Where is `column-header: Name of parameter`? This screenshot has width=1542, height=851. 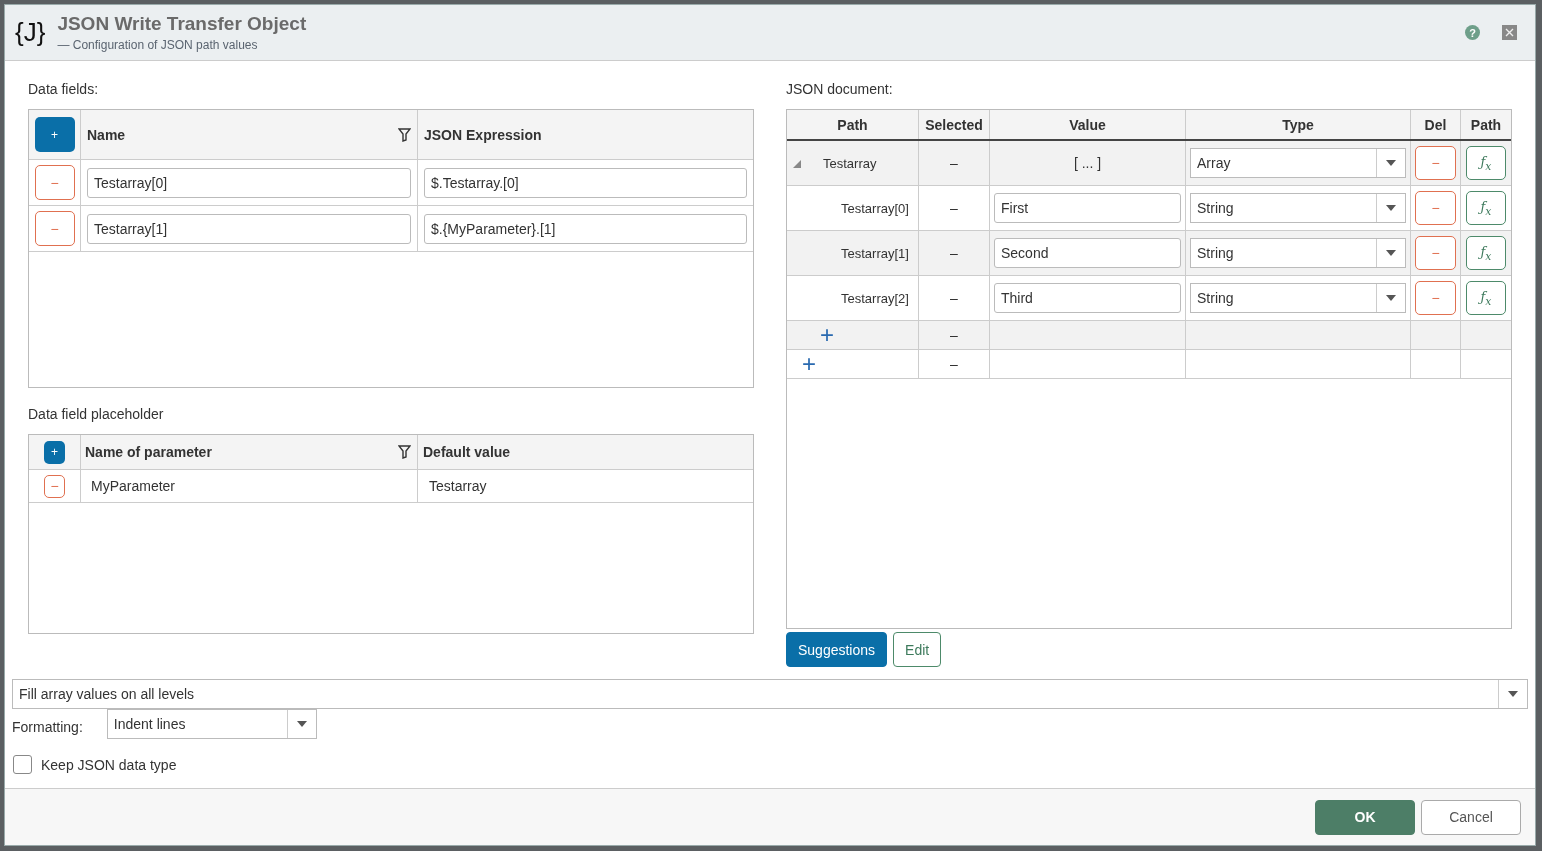 column-header: Name of parameter is located at coordinates (148, 452).